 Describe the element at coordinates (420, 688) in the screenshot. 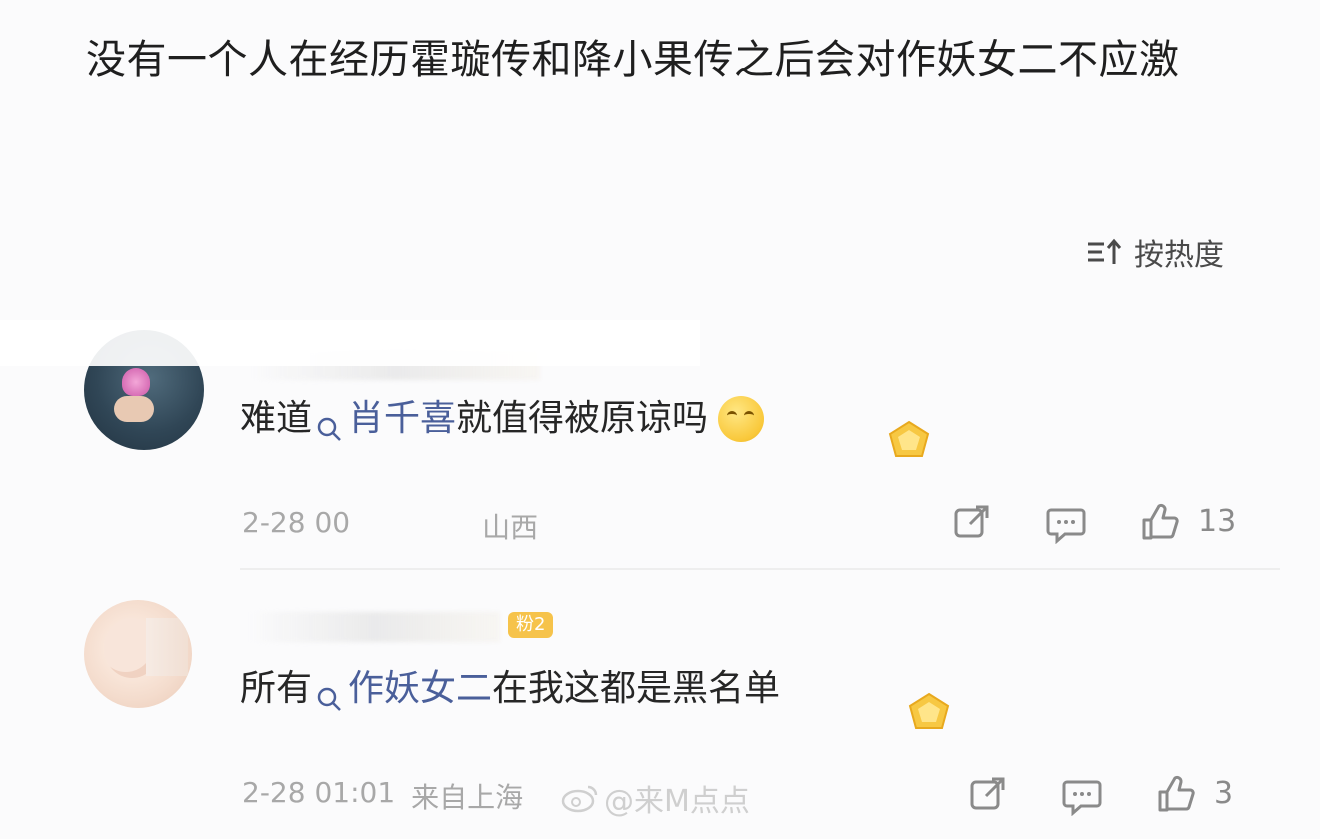

I see `topic-link-label: 作妖女二` at that location.